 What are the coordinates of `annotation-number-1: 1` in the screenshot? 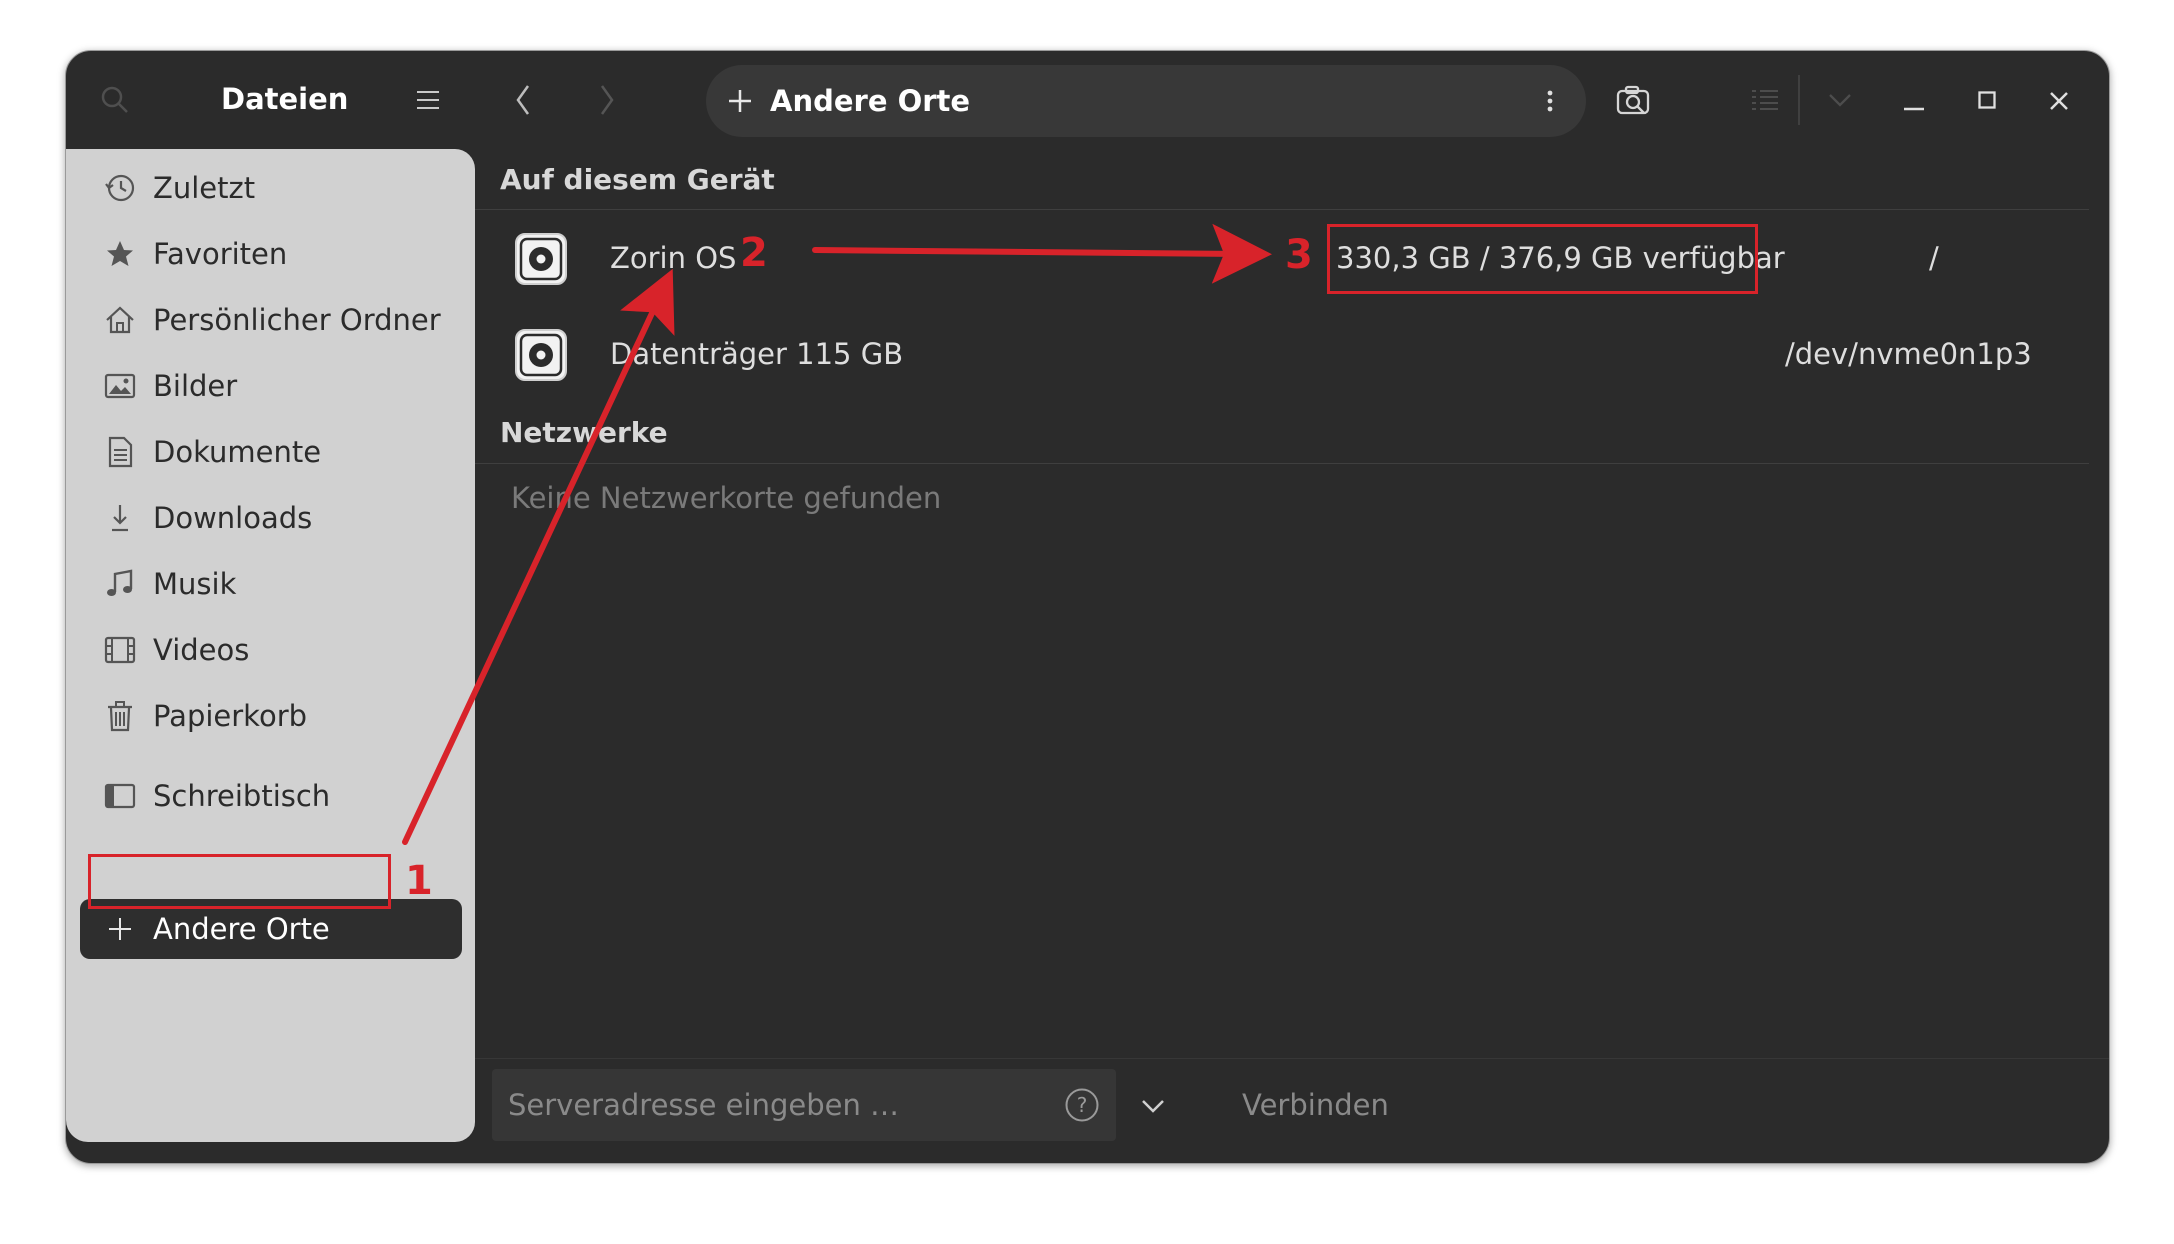 It's located at (419, 881).